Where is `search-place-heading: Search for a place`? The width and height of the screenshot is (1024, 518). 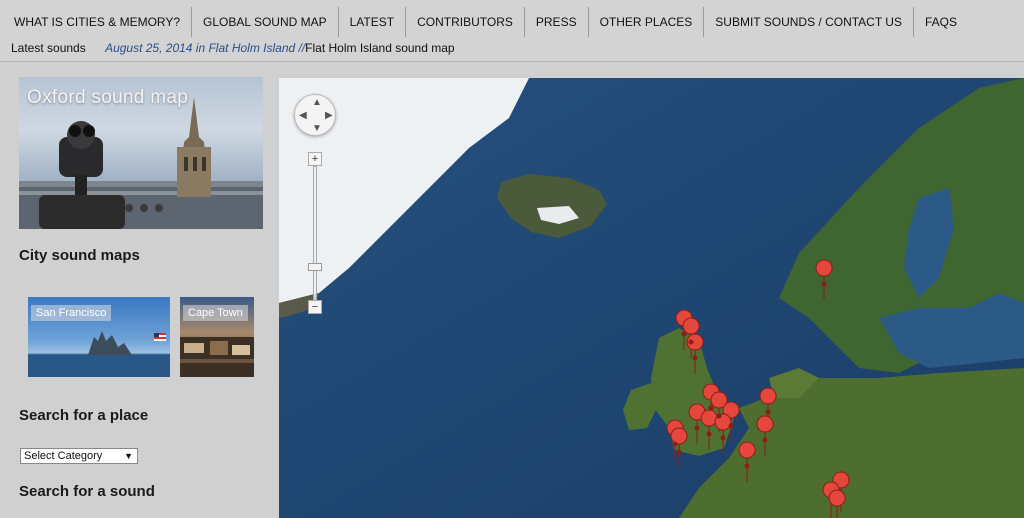
search-place-heading: Search for a place is located at coordinates (84, 415).